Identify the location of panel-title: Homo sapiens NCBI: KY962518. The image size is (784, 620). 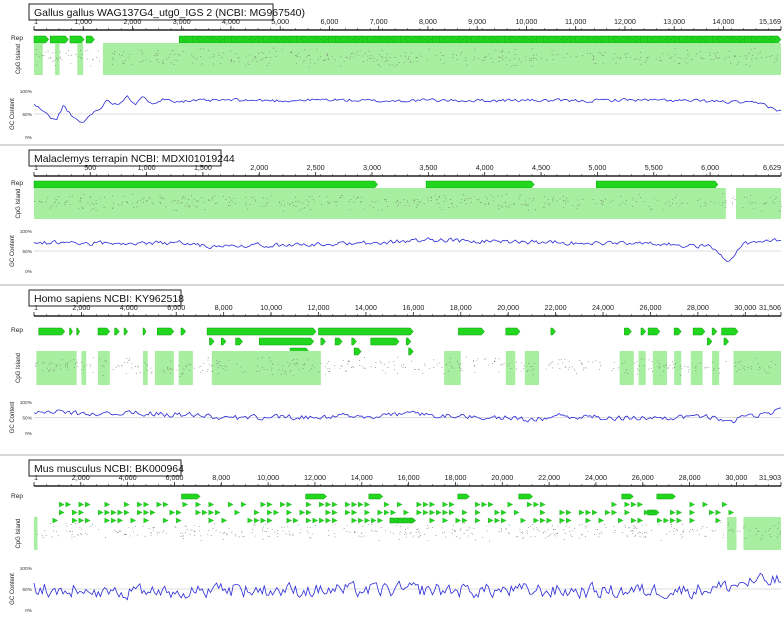
(109, 299).